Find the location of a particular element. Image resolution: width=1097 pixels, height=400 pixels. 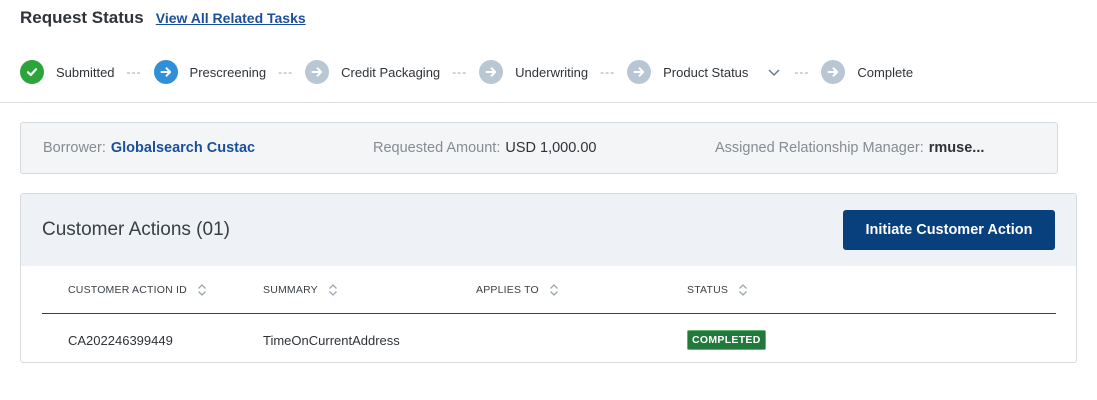

step-label: Prescreening is located at coordinates (228, 72).